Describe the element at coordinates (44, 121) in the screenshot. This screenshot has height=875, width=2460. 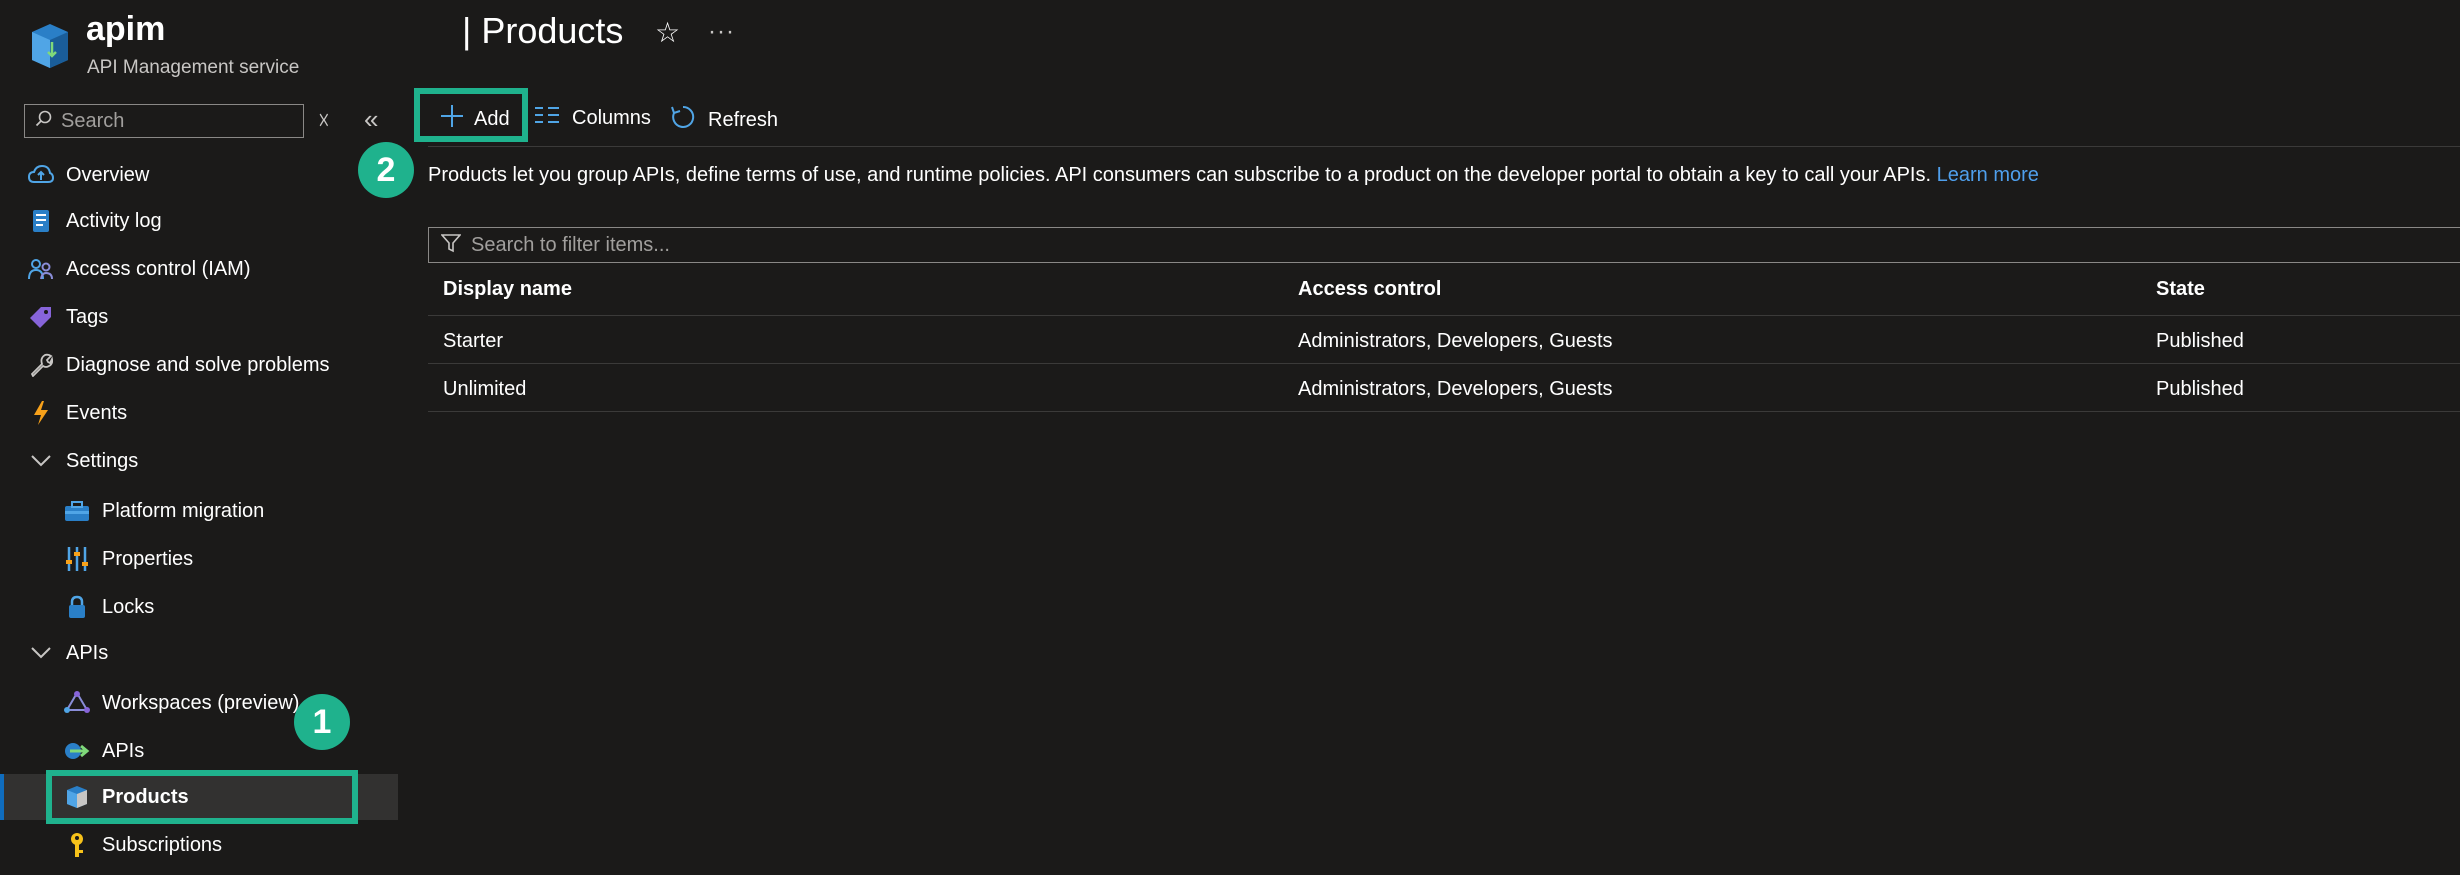
I see `search-icon` at that location.